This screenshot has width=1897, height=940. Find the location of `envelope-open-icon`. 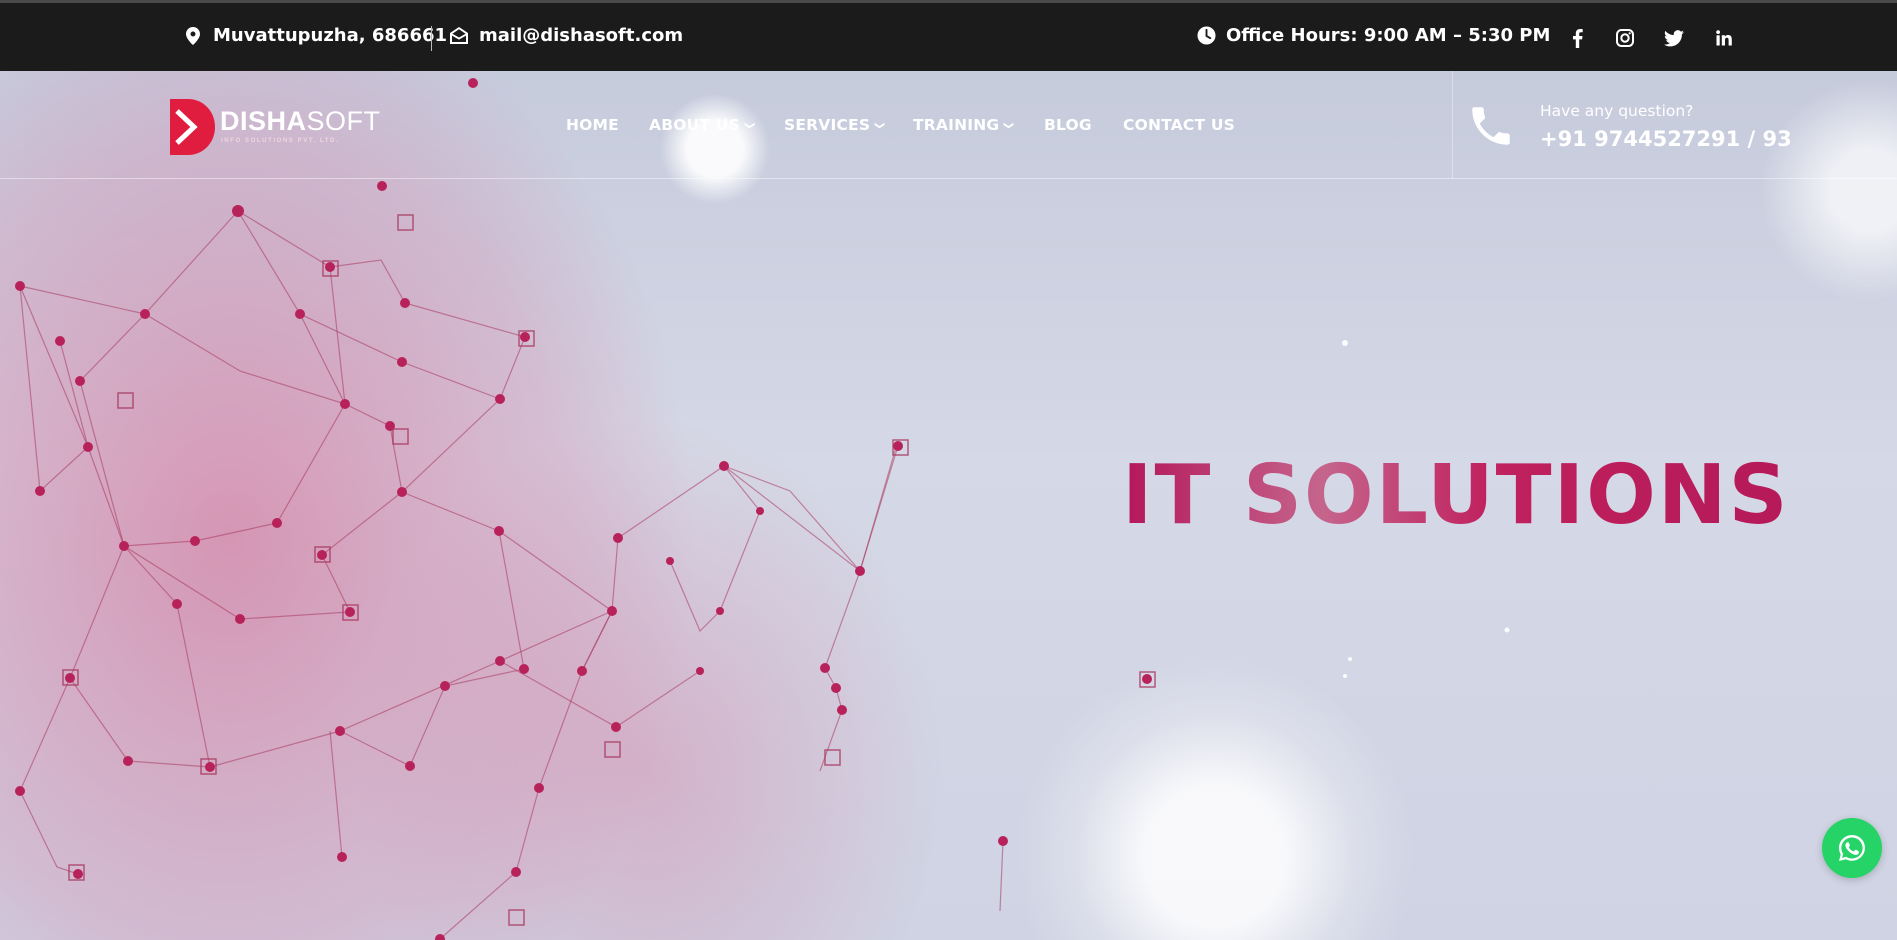

envelope-open-icon is located at coordinates (459, 36).